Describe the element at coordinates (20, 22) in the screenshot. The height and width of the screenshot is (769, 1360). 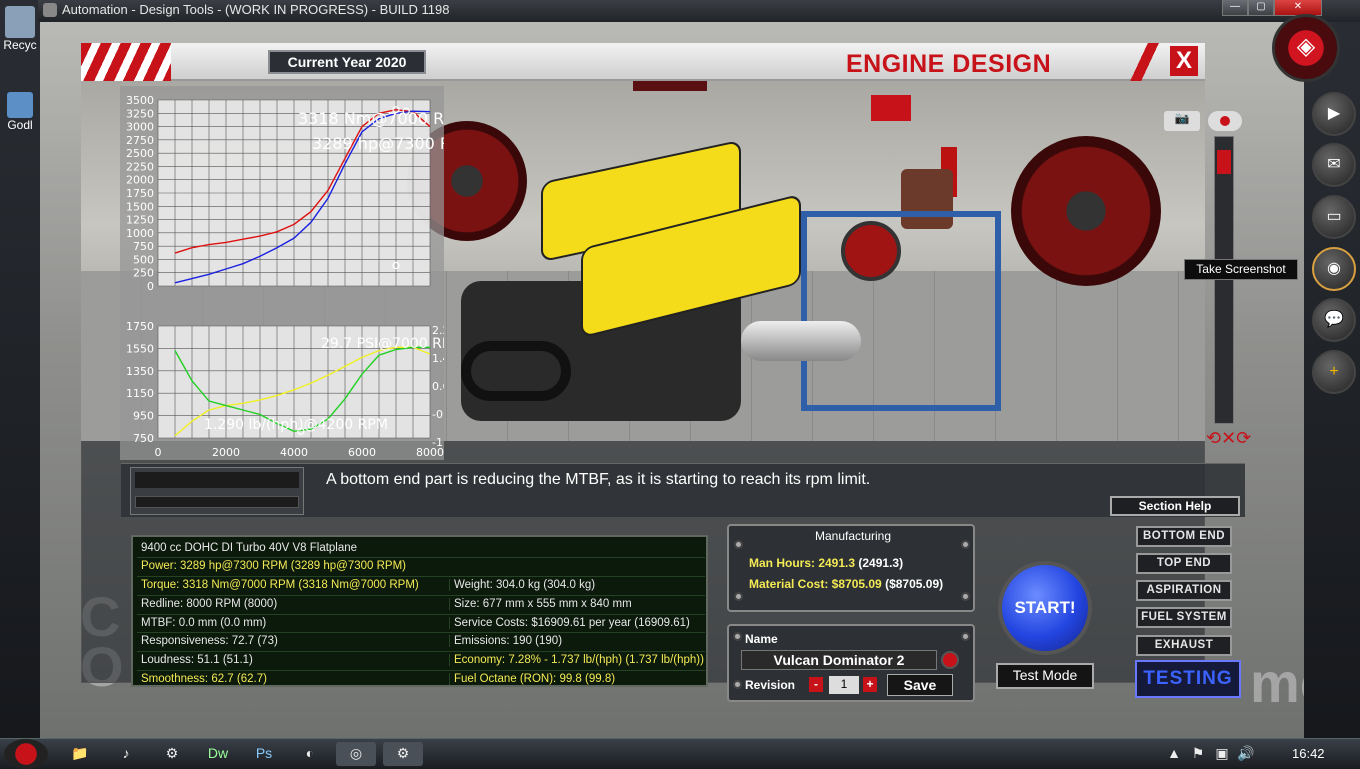
I see `recycle-bin-graphic` at that location.